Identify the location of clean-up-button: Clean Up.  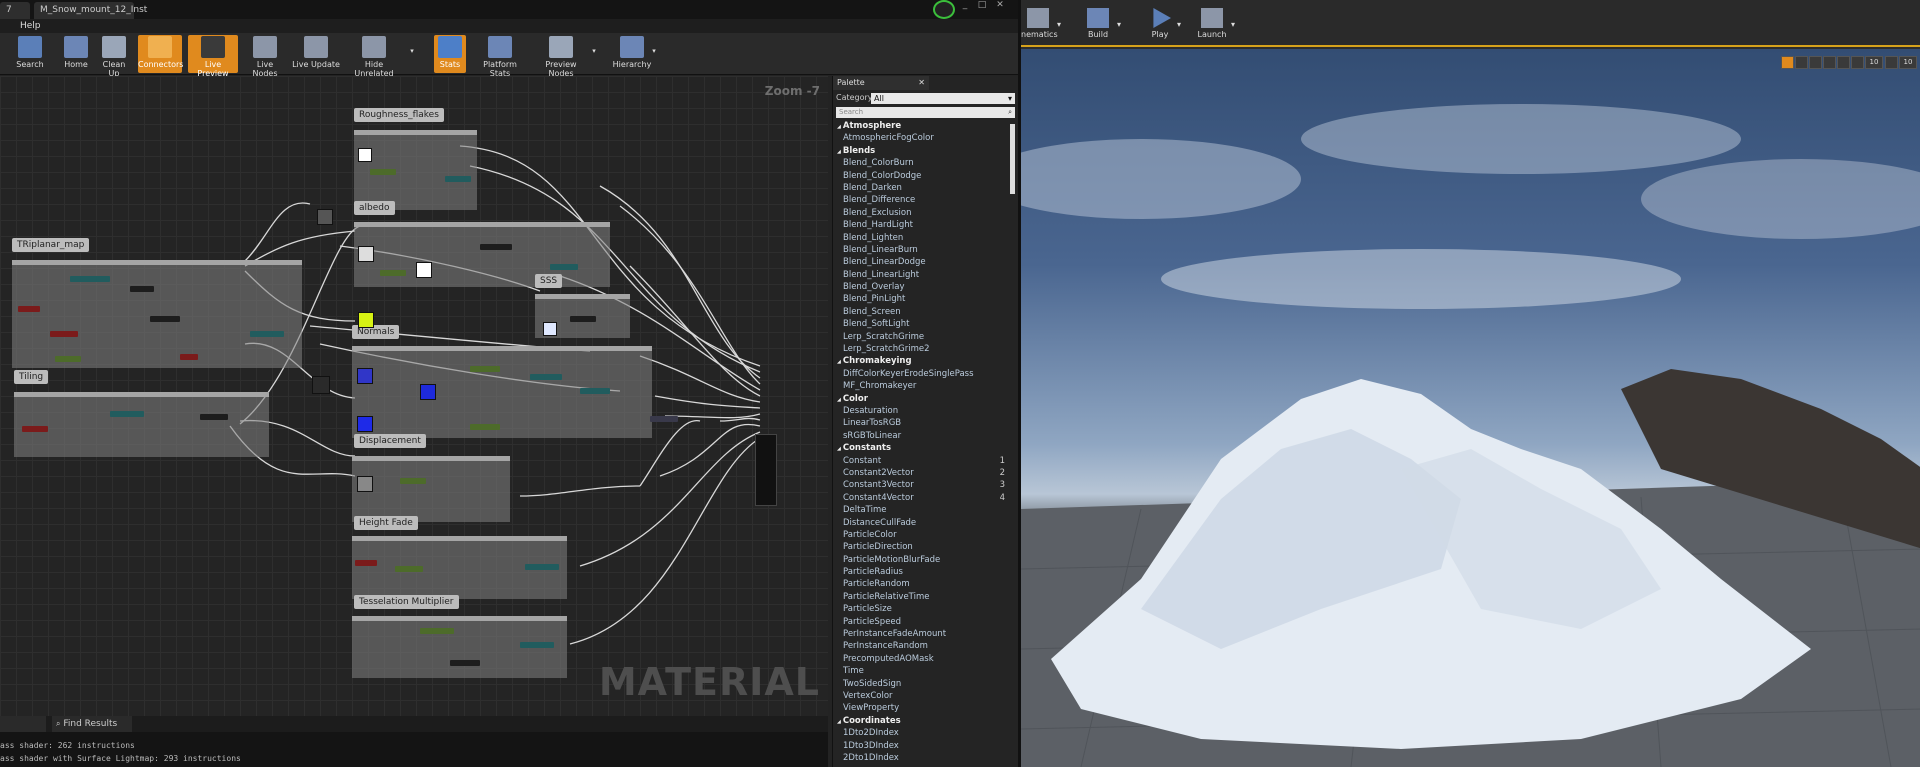
(114, 56).